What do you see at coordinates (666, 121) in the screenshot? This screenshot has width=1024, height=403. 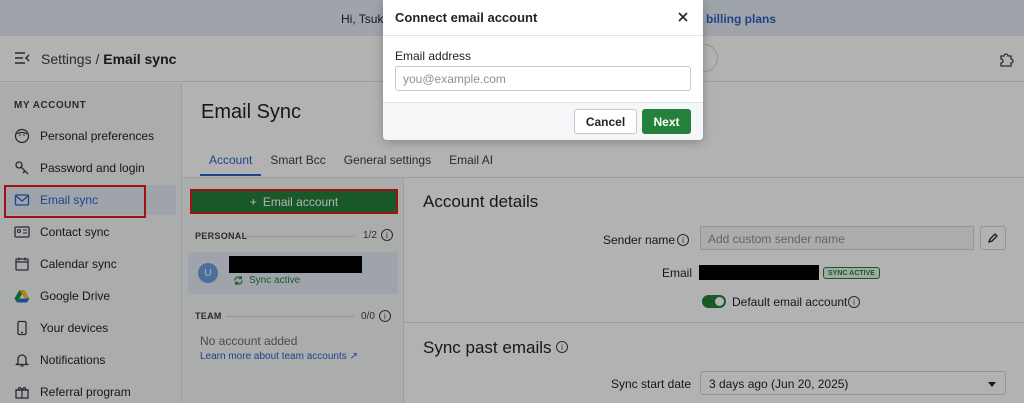 I see `next-button: Next` at bounding box center [666, 121].